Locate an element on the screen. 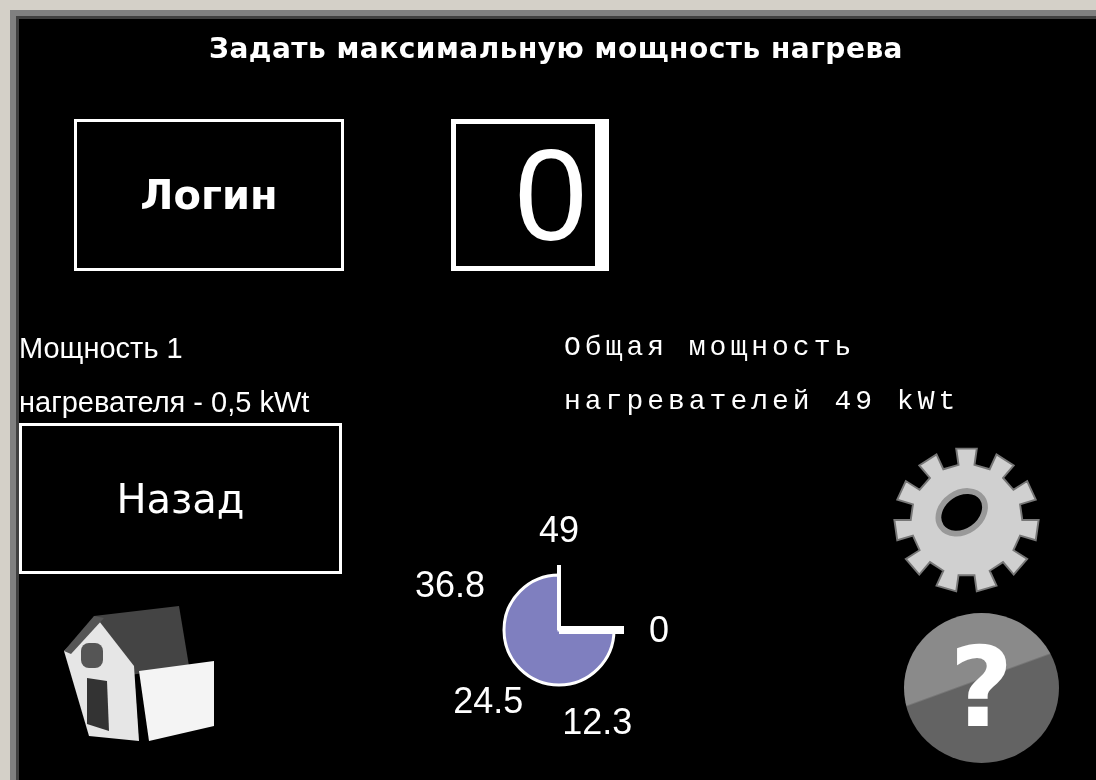  back-button: Назад is located at coordinates (180, 498).